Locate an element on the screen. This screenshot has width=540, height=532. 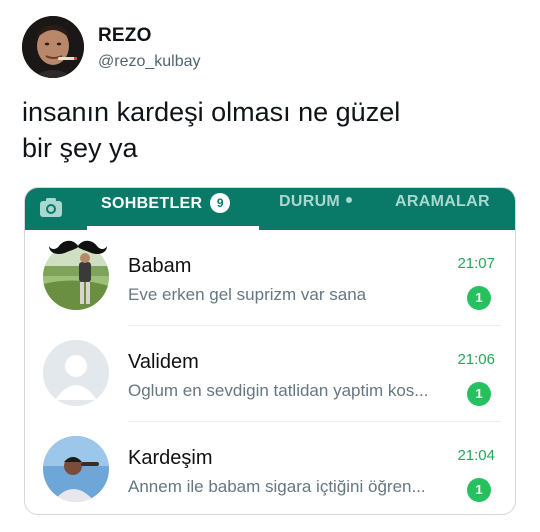
tab-status-label: DURUM is located at coordinates (310, 201).